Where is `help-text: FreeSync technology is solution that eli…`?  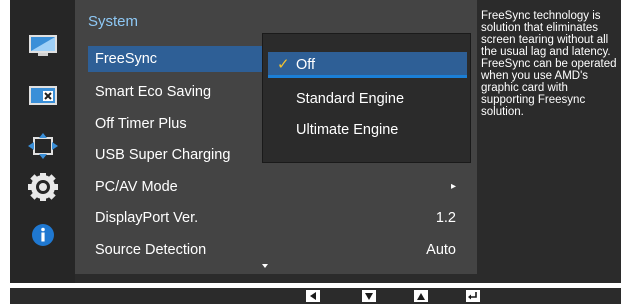
help-text: FreeSync technology is solution that eli… is located at coordinates (549, 64).